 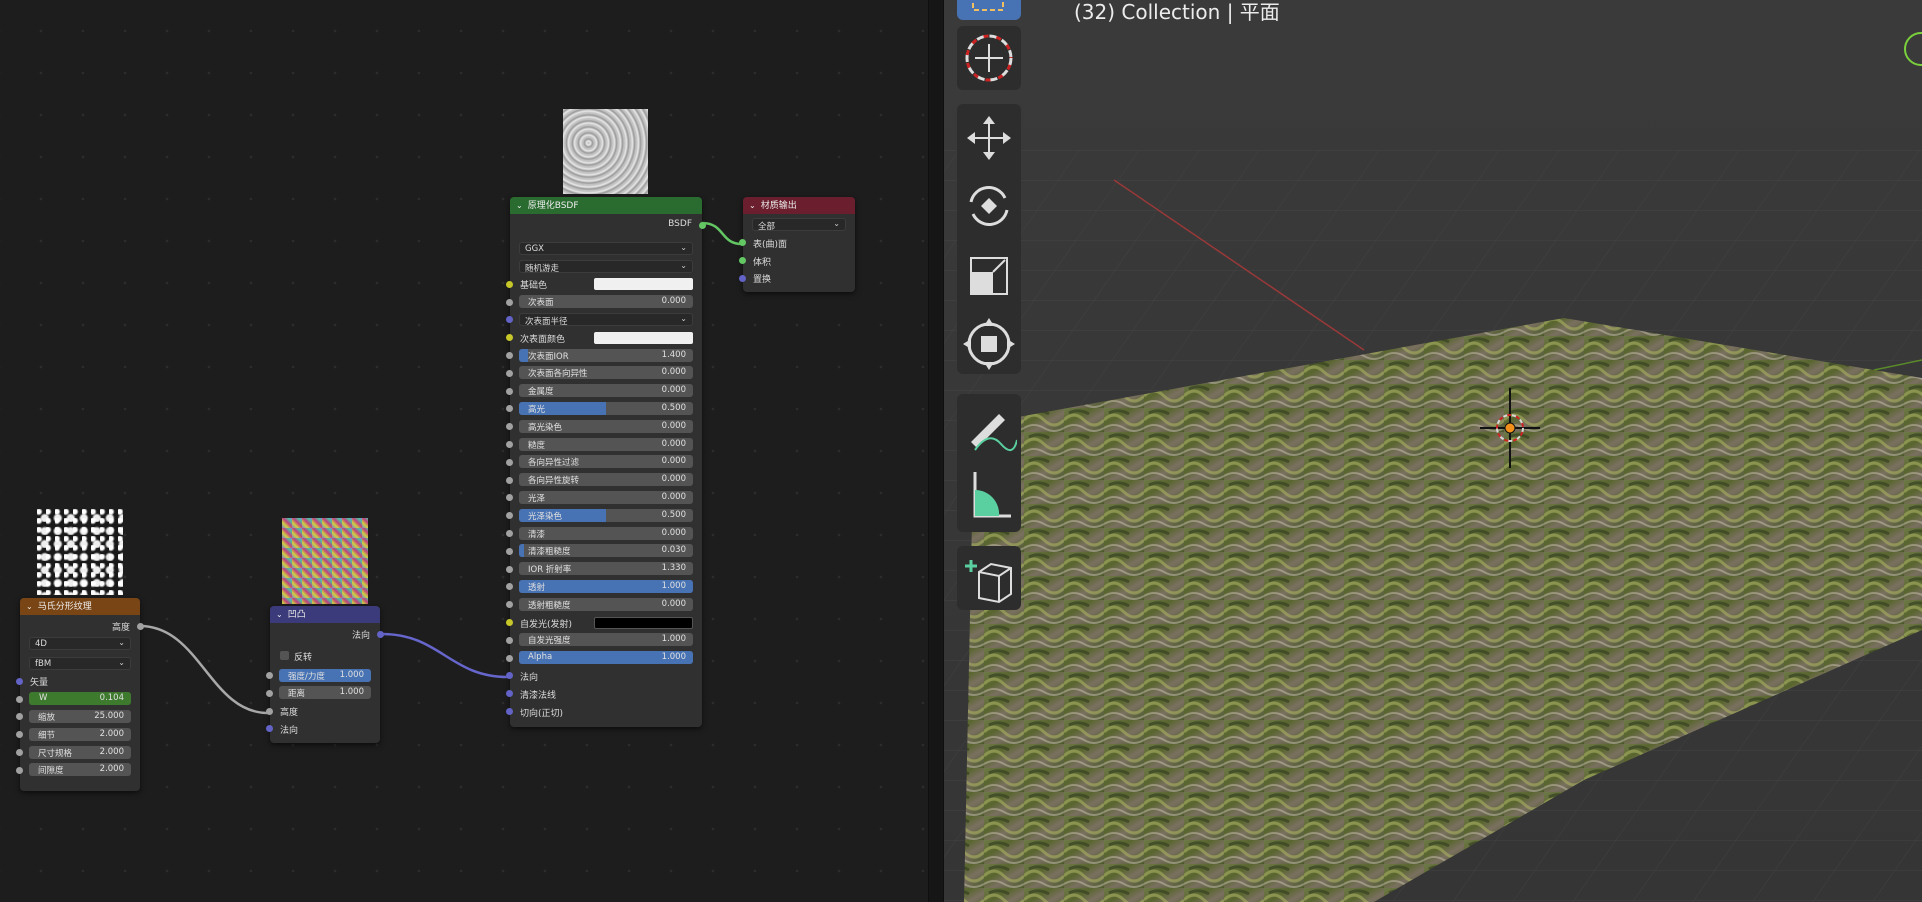 What do you see at coordinates (606, 569) in the screenshot?
I see `bsdf-field: IOR 折射率 1.330` at bounding box center [606, 569].